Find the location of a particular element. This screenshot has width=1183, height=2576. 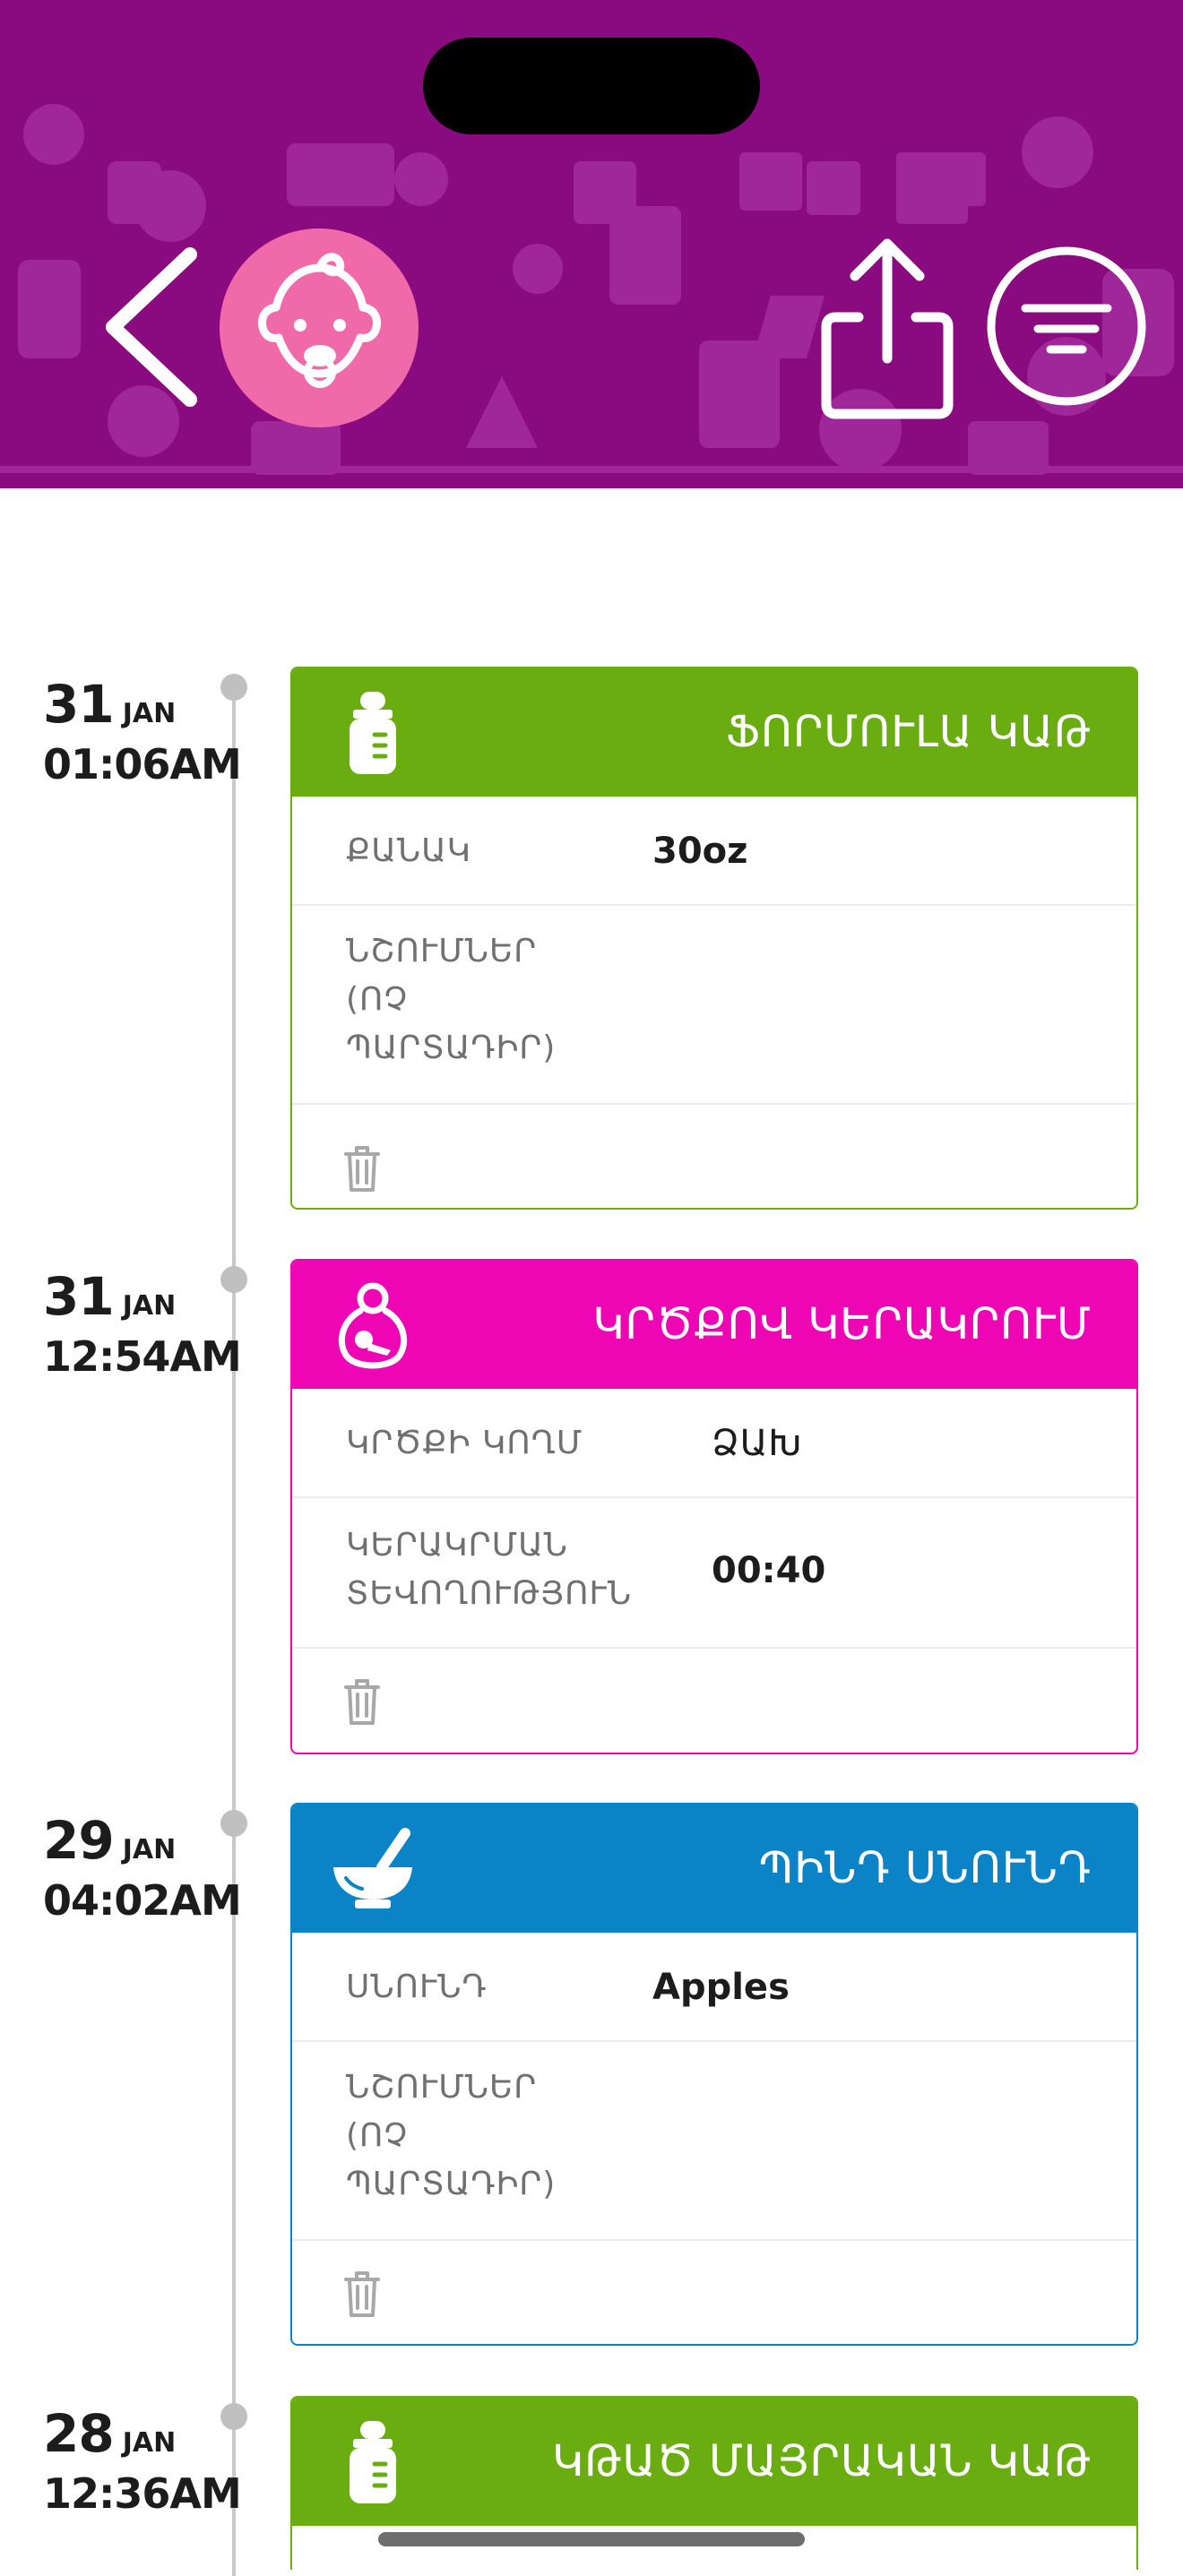

card-title: ԿԹԱԾ ՄԱՅՐԱԿԱՆ ԿԱԹ is located at coordinates (822, 2461).